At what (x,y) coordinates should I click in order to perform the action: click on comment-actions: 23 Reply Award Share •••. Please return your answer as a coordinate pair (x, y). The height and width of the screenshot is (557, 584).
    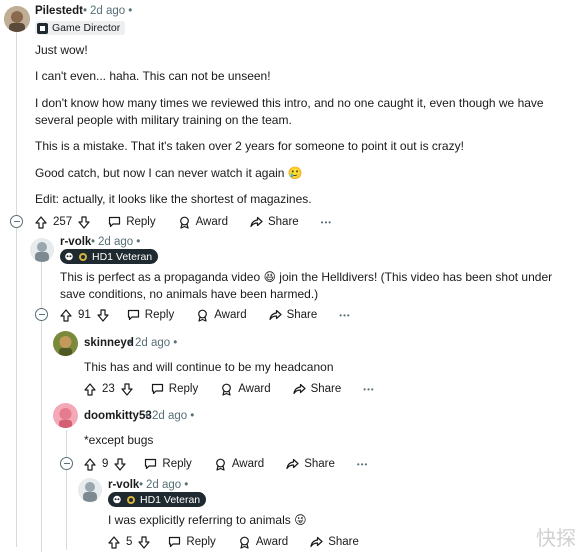
    Looking at the image, I should click on (240, 389).